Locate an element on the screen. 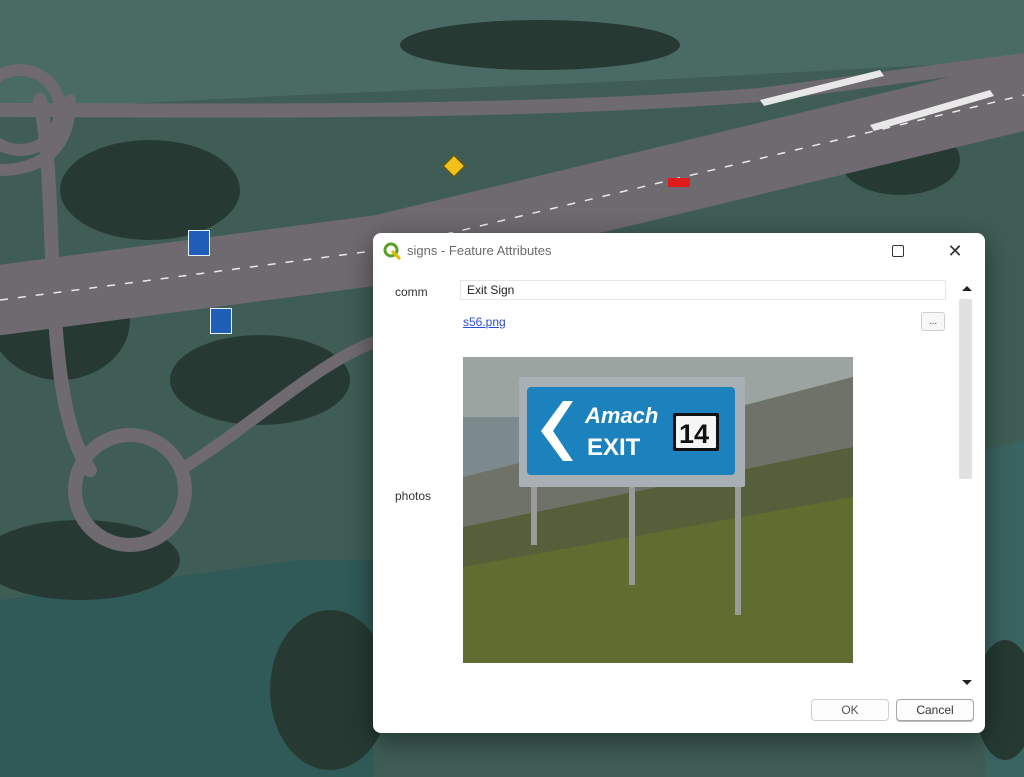 This screenshot has width=1024, height=777. close-icon: ✕ is located at coordinates (955, 250).